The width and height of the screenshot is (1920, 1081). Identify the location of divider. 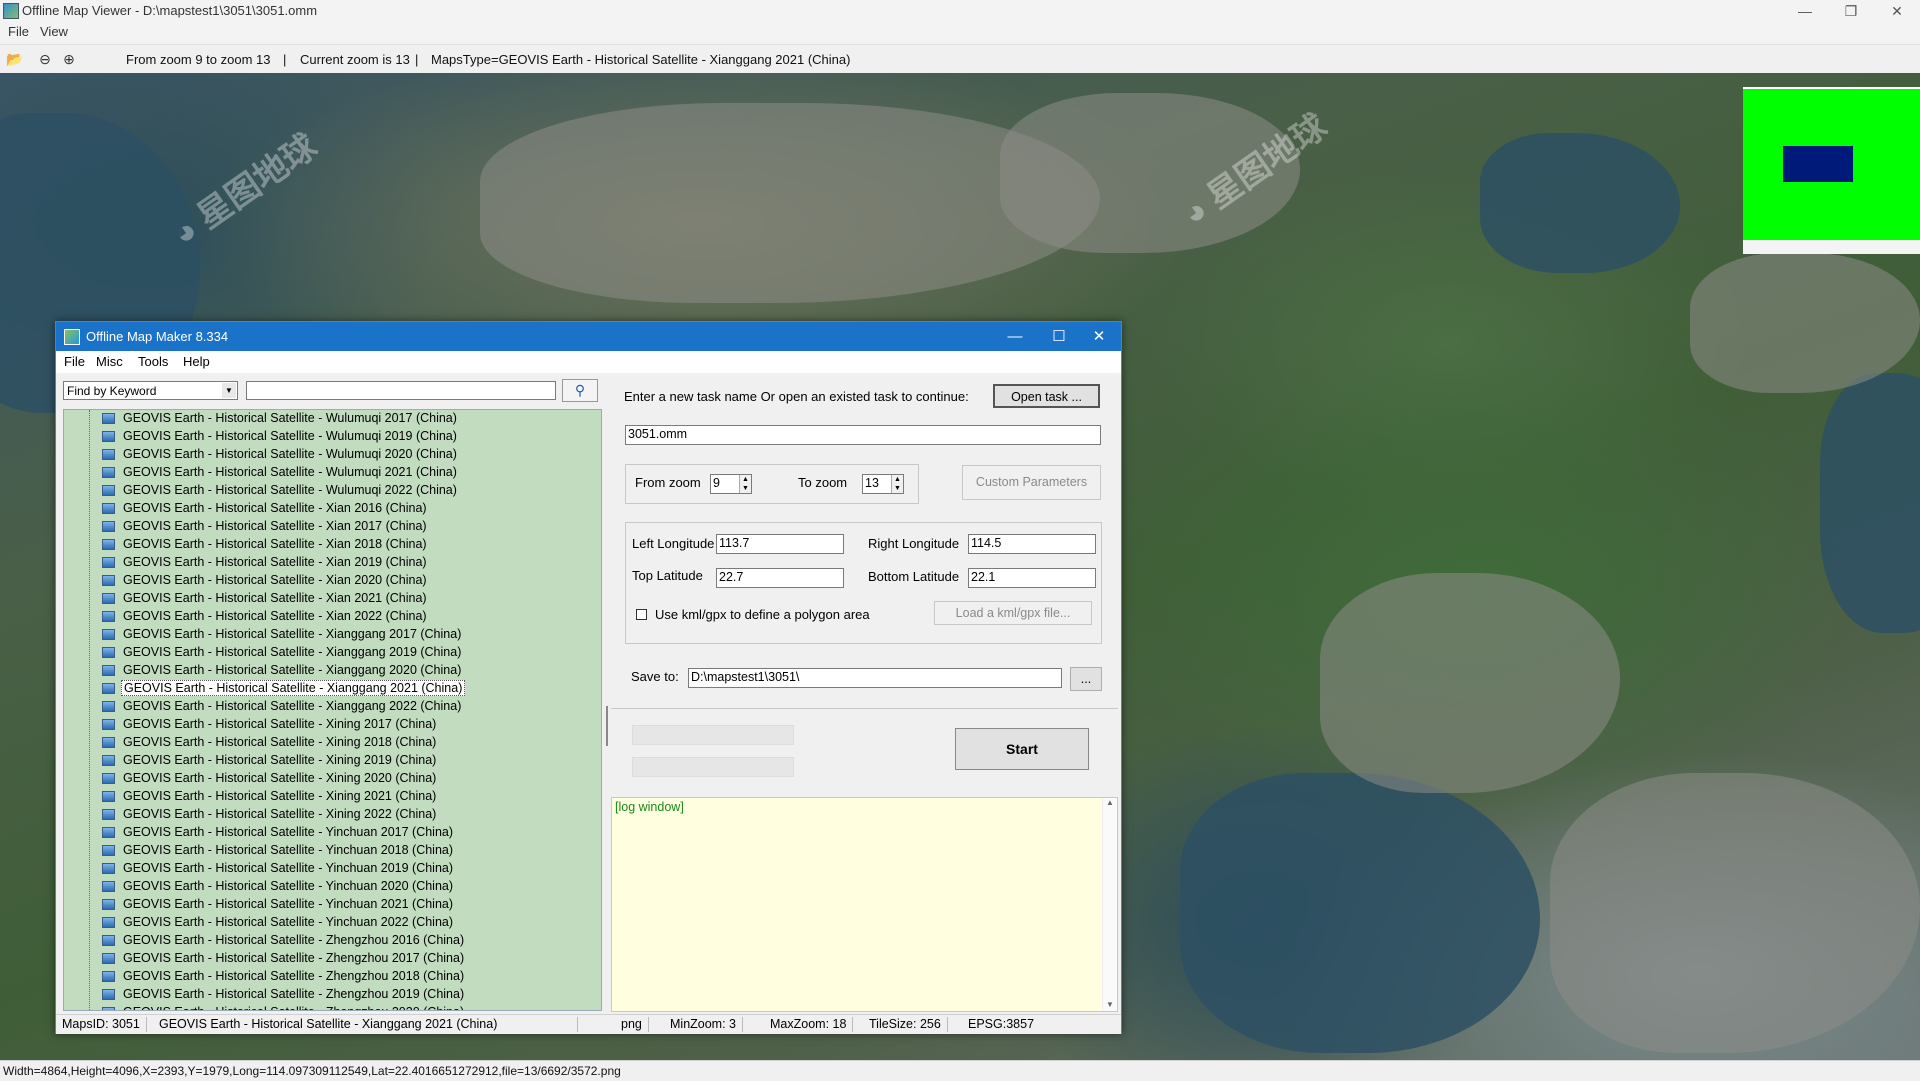
(864, 708).